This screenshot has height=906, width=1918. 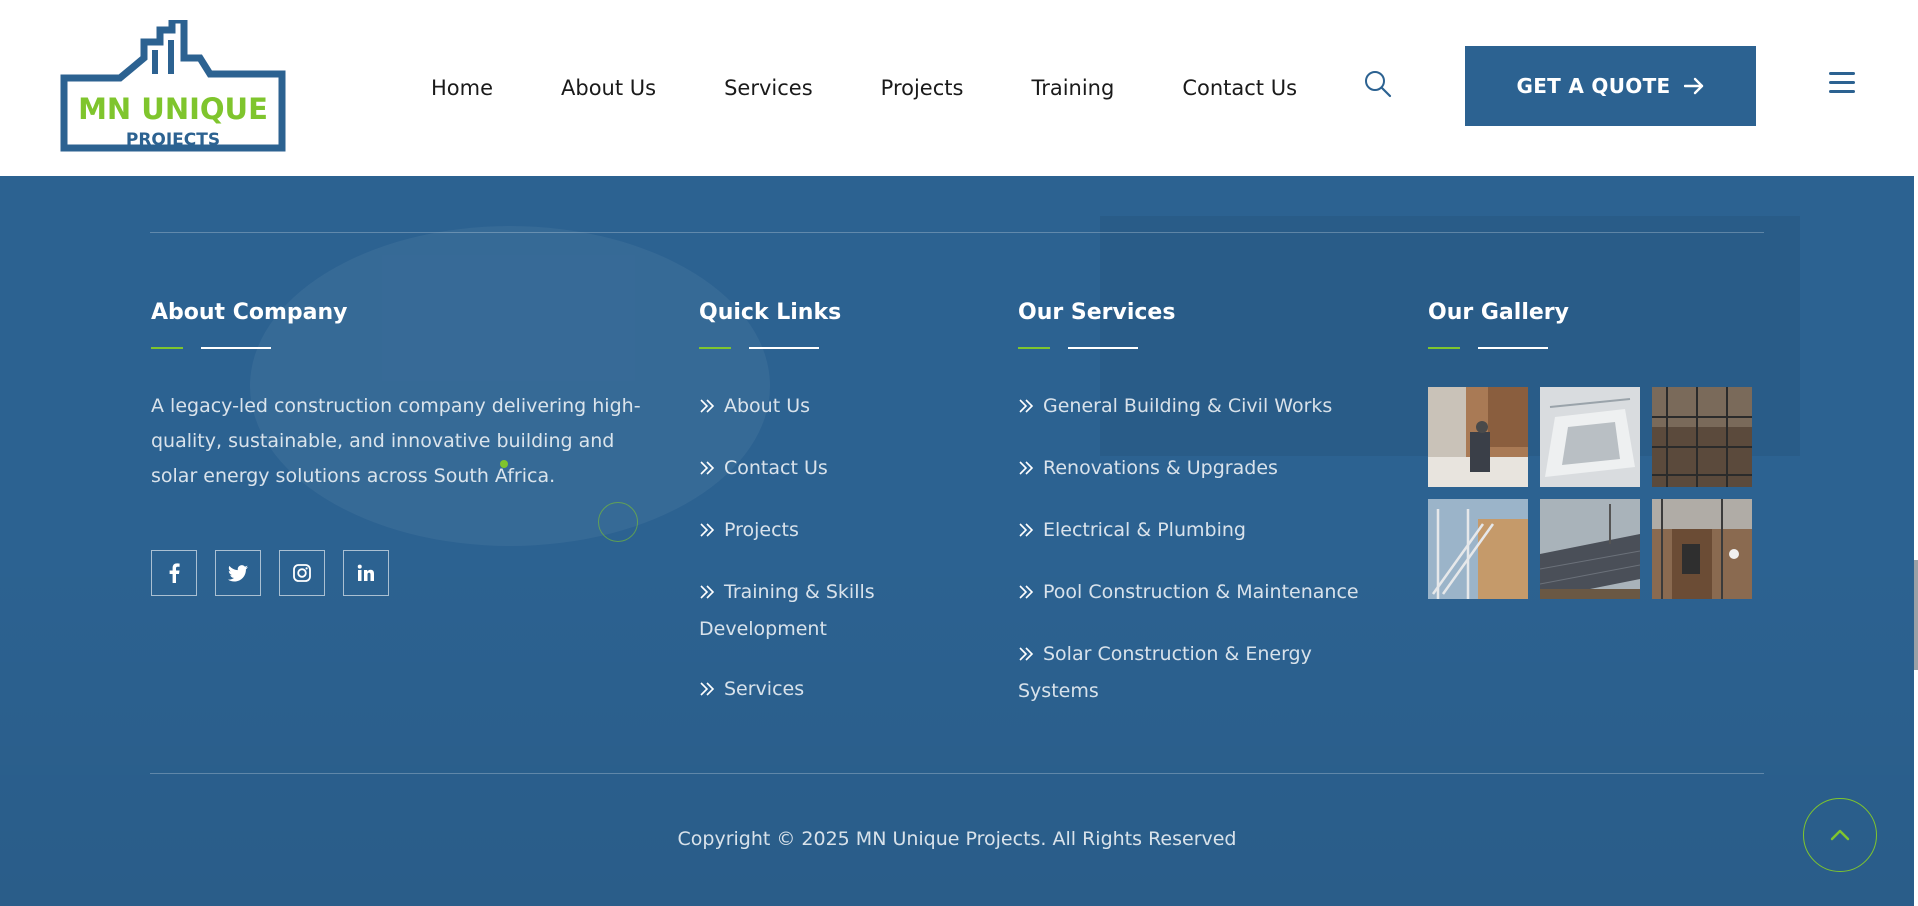 I want to click on gallery-image-pool-structure, so click(x=1590, y=437).